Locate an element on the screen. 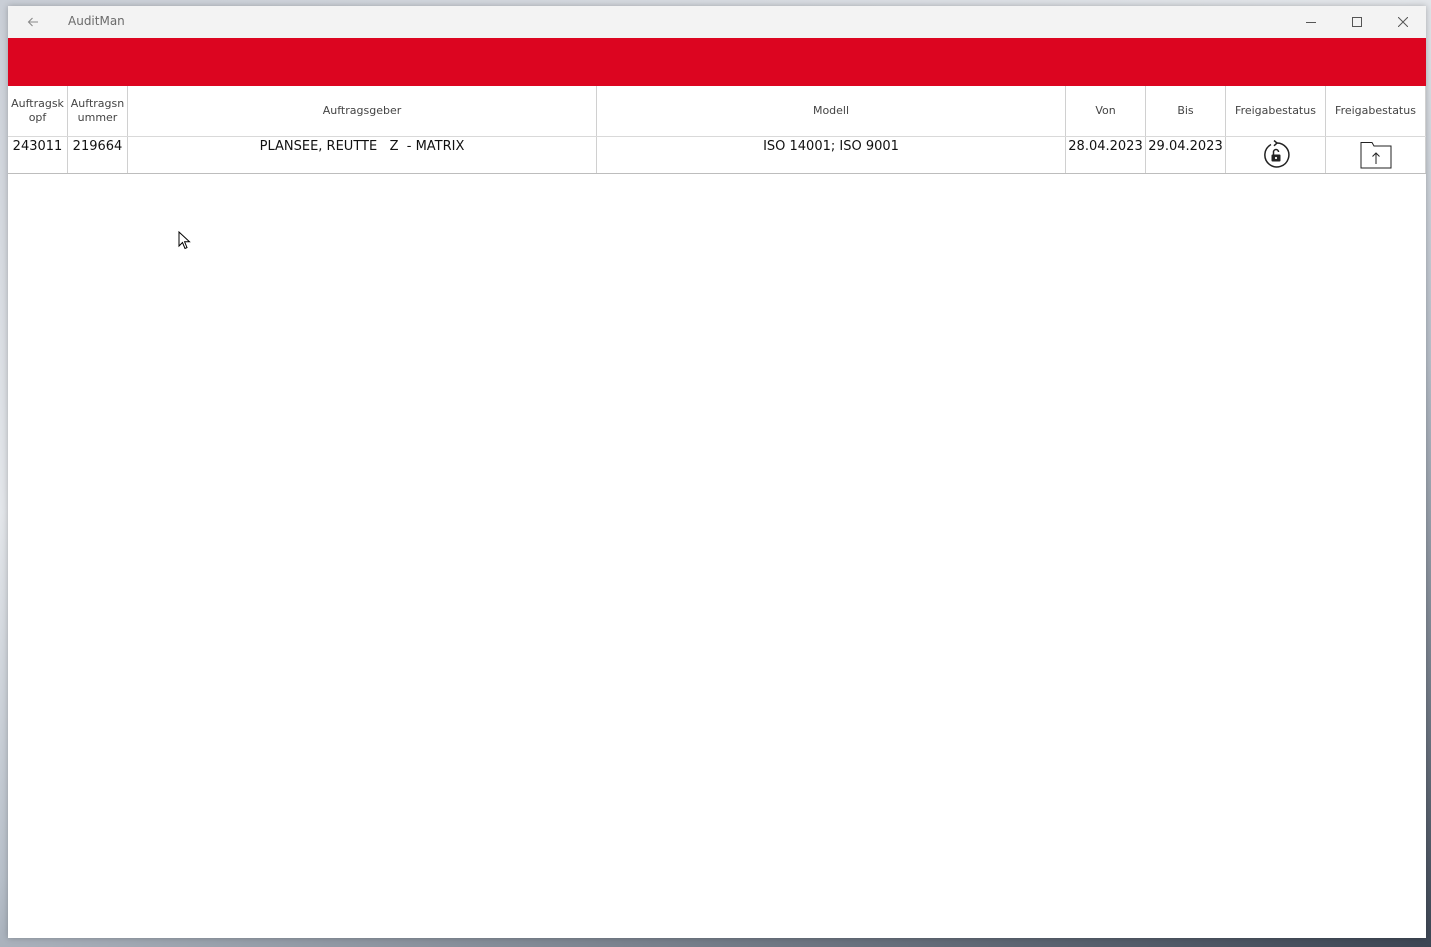 The image size is (1431, 947). minimize-icon is located at coordinates (1311, 22).